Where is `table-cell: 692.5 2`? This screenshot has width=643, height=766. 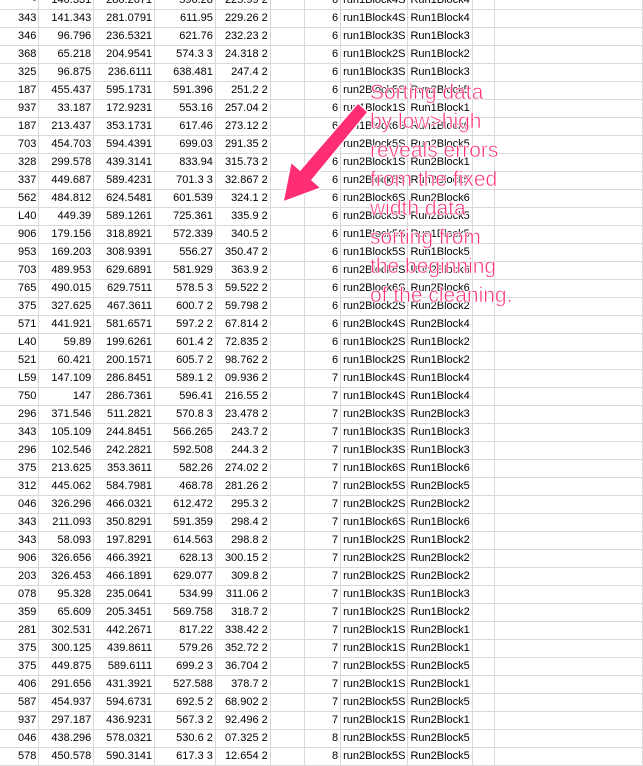 table-cell: 692.5 2 is located at coordinates (185, 702).